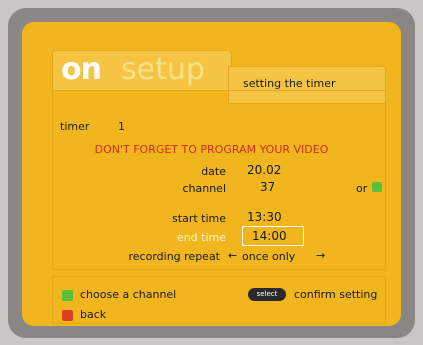 The width and height of the screenshot is (423, 345). What do you see at coordinates (269, 236) in the screenshot?
I see `end-time-value: 14:00` at bounding box center [269, 236].